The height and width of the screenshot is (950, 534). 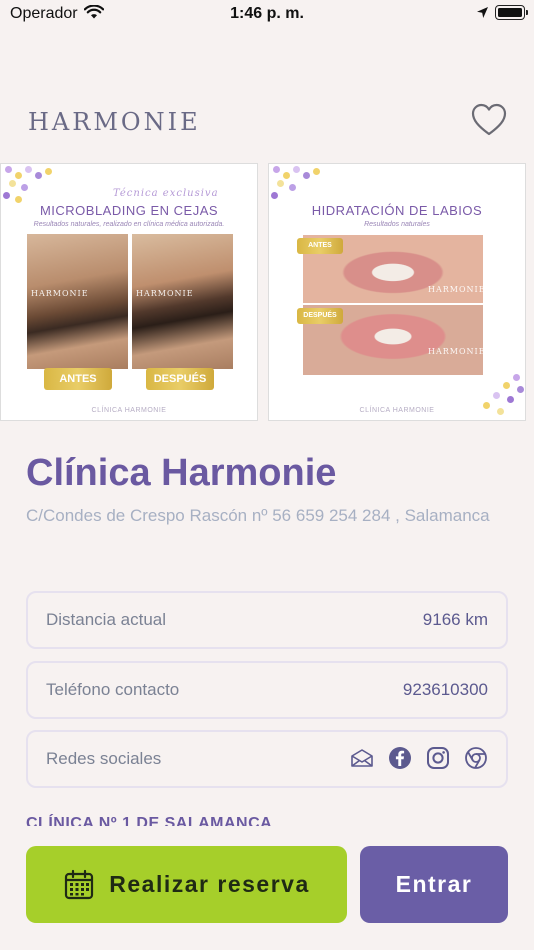 What do you see at coordinates (489, 120) in the screenshot?
I see `favorite-heart-icon` at bounding box center [489, 120].